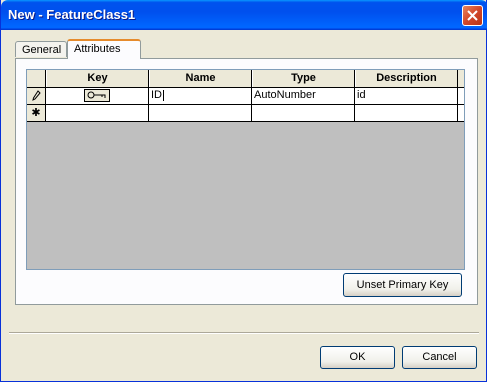 Image resolution: width=487 pixels, height=382 pixels. I want to click on new-row-selector: ✱, so click(36, 113).